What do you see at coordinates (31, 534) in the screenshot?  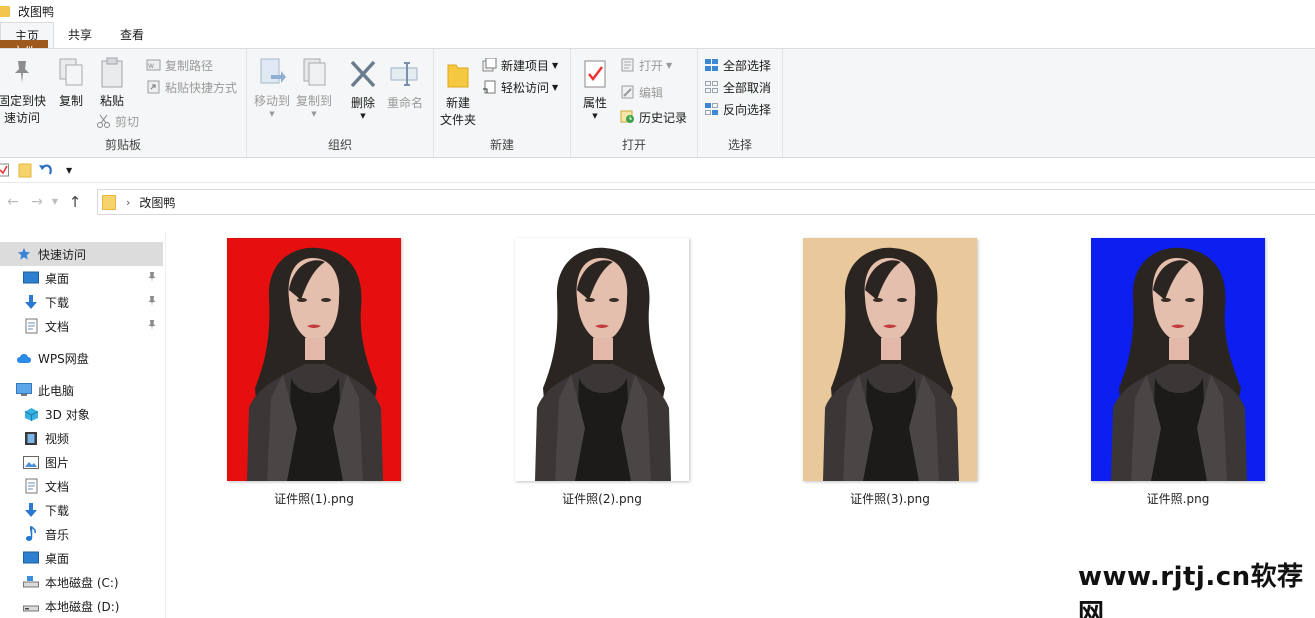 I see `music-icon` at bounding box center [31, 534].